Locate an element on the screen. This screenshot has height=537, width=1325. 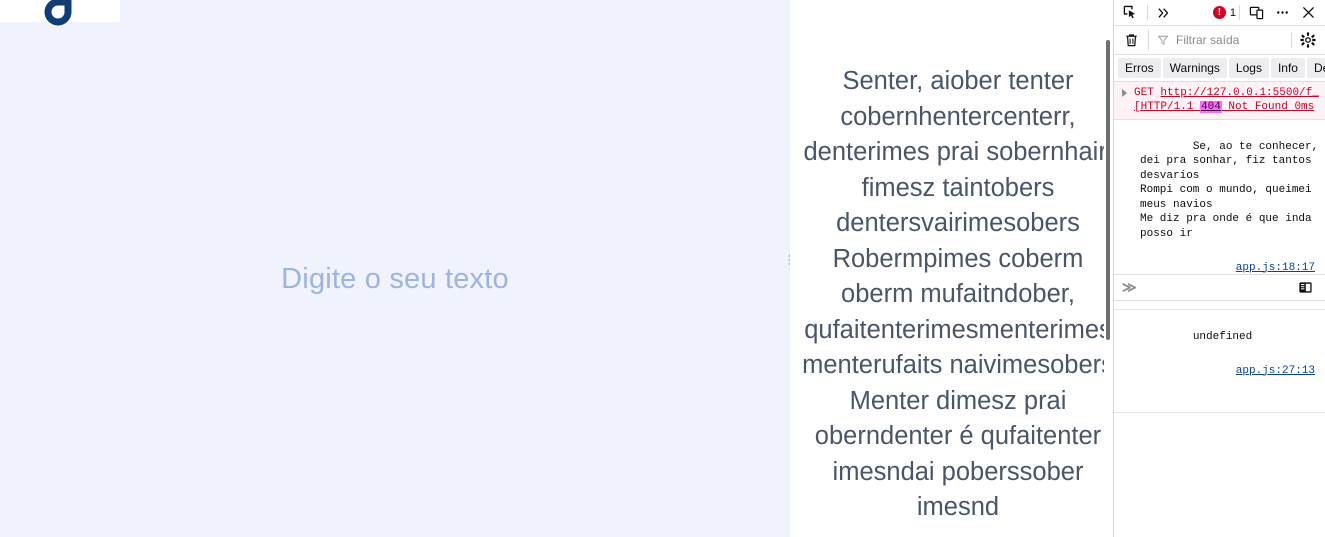
devtools-toolbar-right is located at coordinates (1278, 13).